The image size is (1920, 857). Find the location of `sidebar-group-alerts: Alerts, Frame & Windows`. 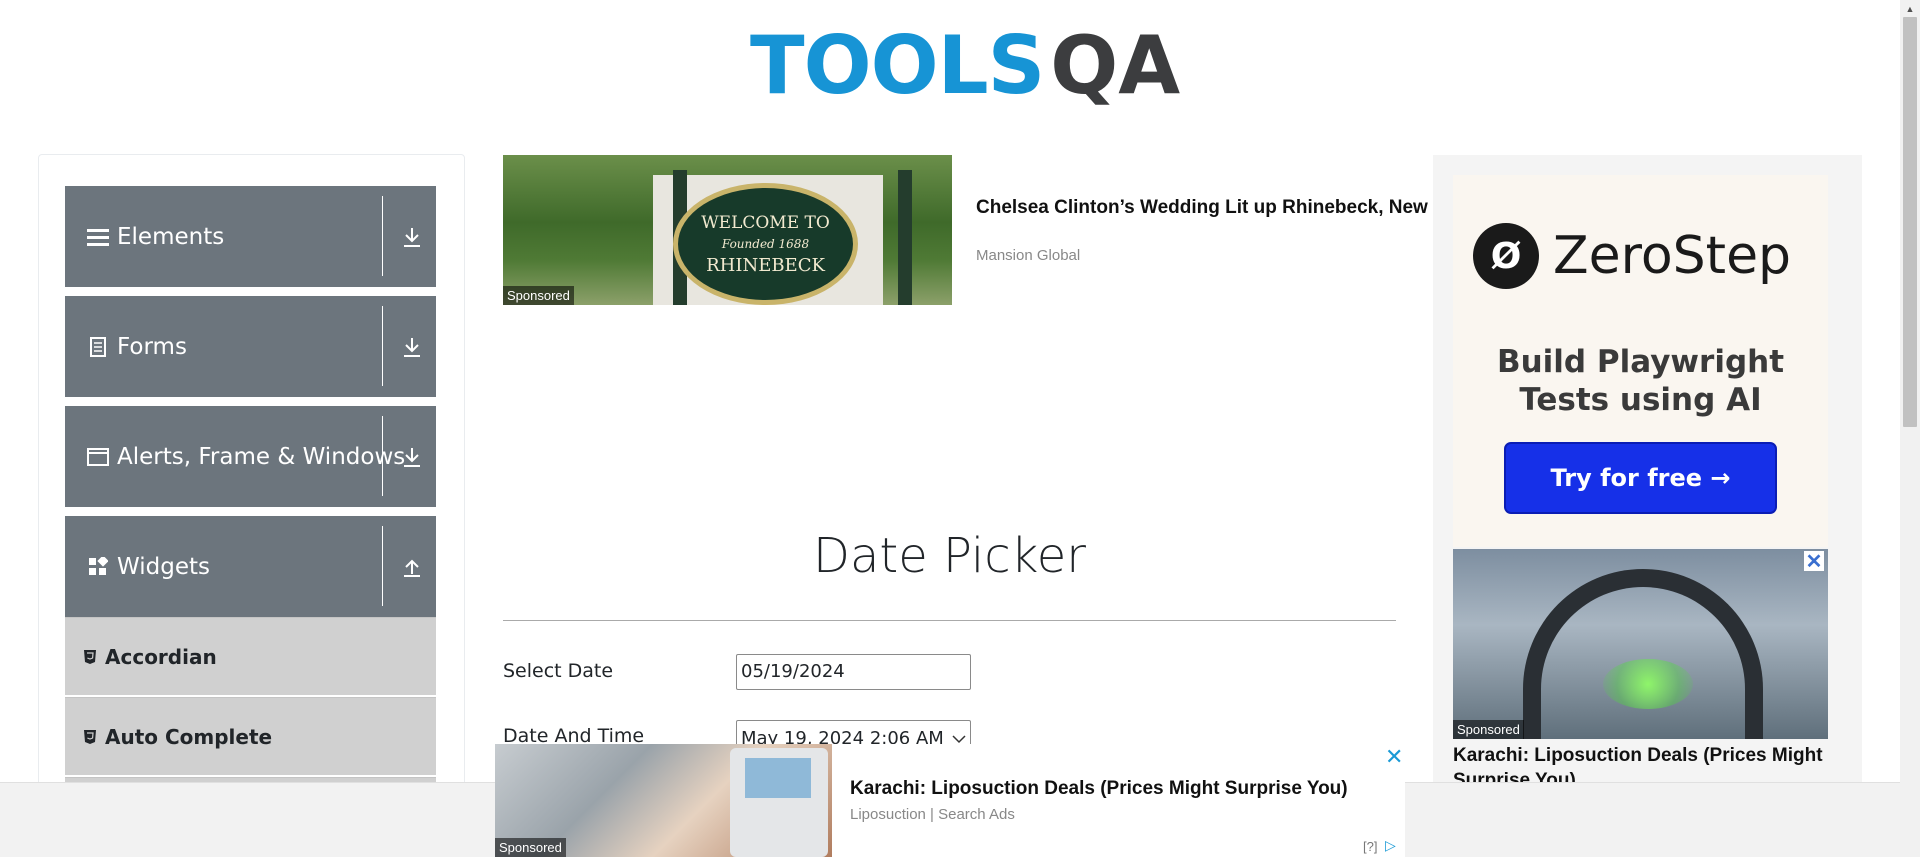

sidebar-group-alerts: Alerts, Frame & Windows is located at coordinates (250, 456).